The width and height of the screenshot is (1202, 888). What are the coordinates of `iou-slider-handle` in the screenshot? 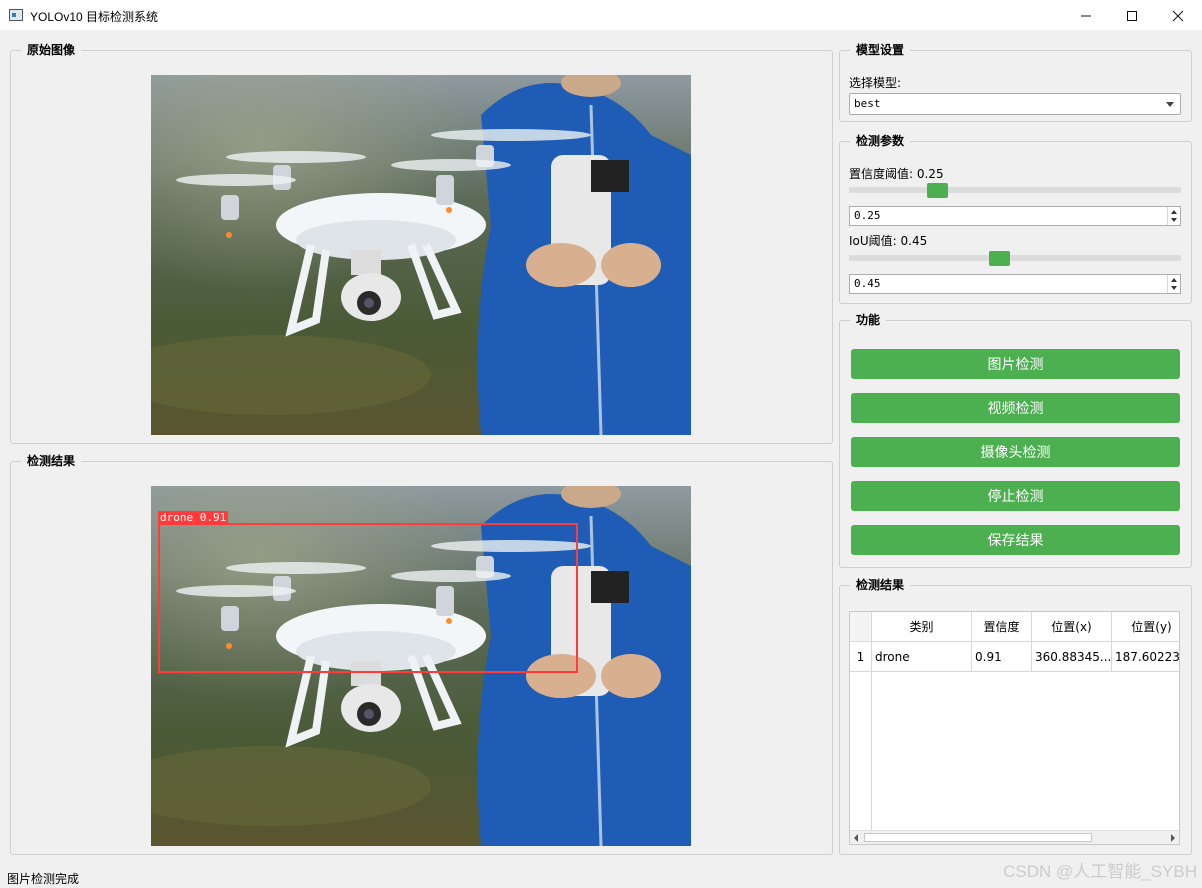 It's located at (999, 258).